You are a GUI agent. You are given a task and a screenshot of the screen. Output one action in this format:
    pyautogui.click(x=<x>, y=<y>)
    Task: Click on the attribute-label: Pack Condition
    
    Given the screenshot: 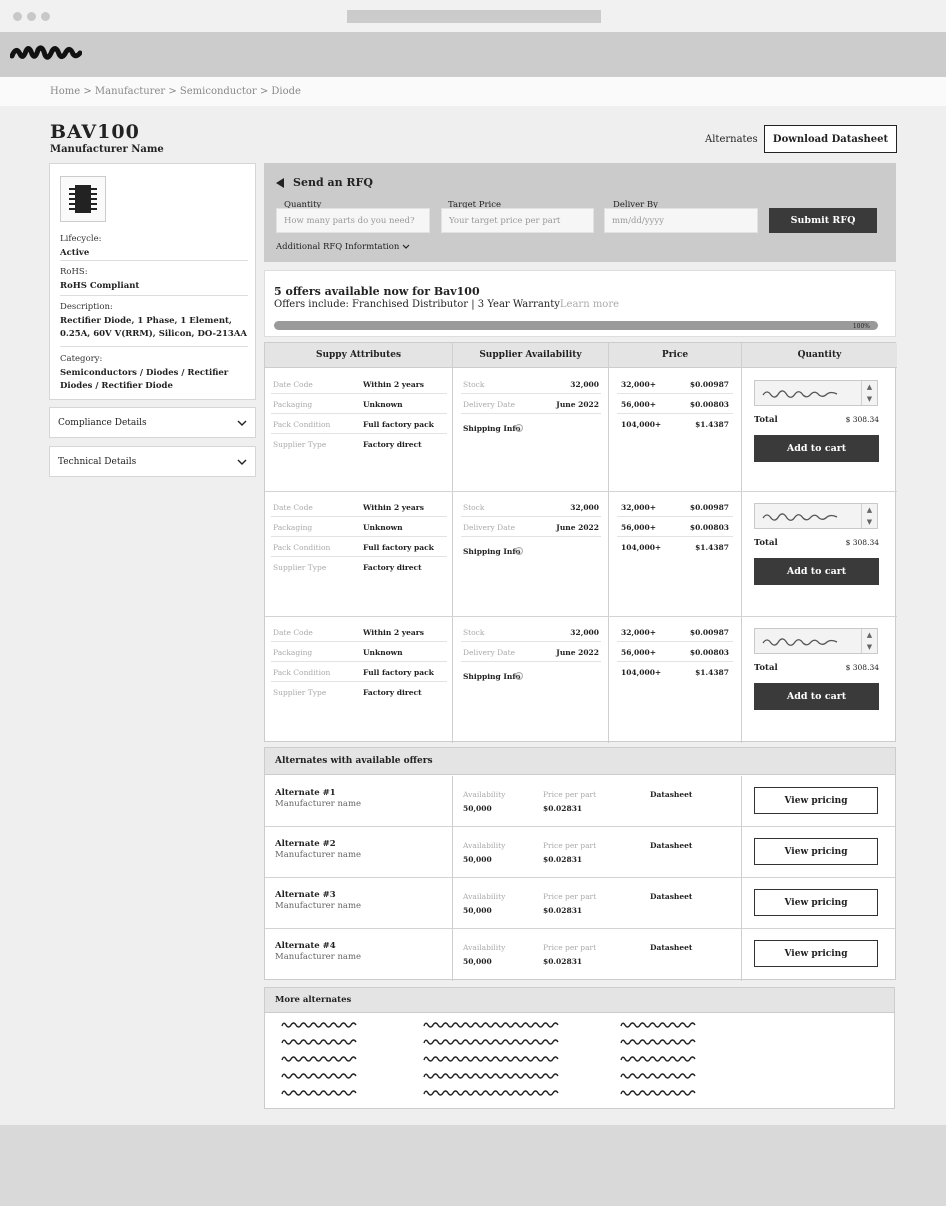 What is the action you would take?
    pyautogui.click(x=302, y=547)
    